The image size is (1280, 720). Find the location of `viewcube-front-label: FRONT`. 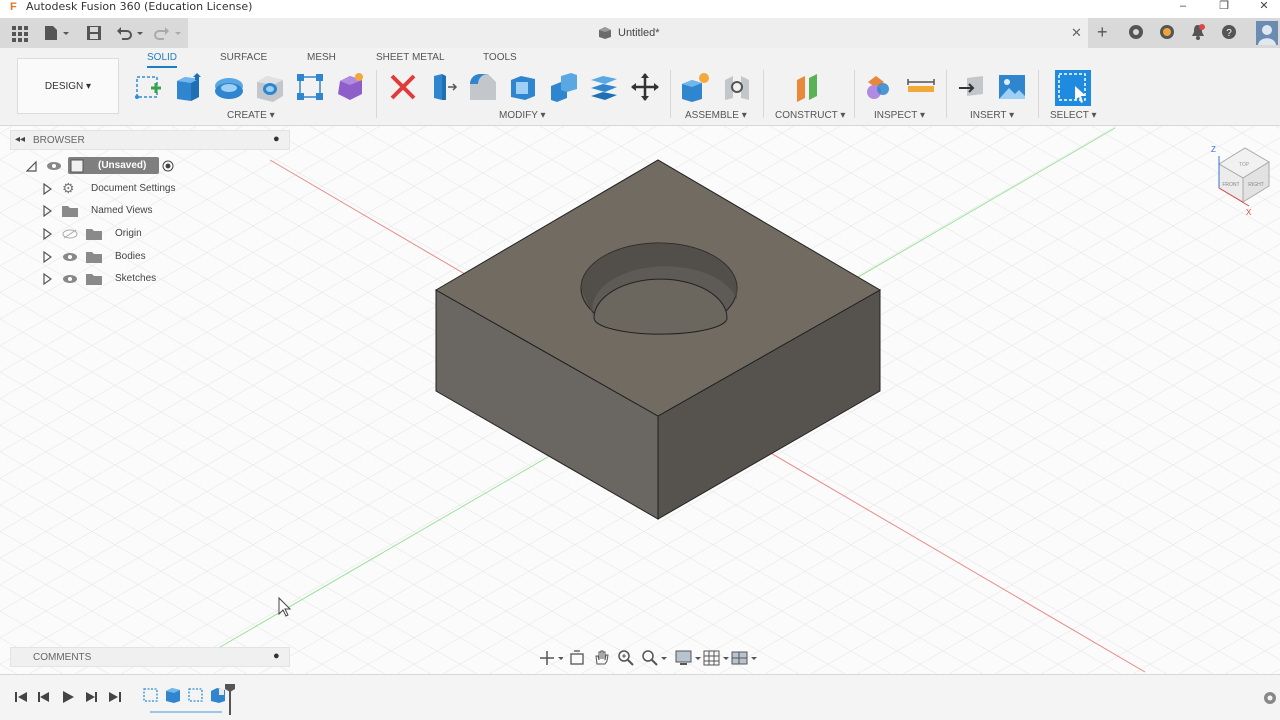

viewcube-front-label: FRONT is located at coordinates (1230, 185).